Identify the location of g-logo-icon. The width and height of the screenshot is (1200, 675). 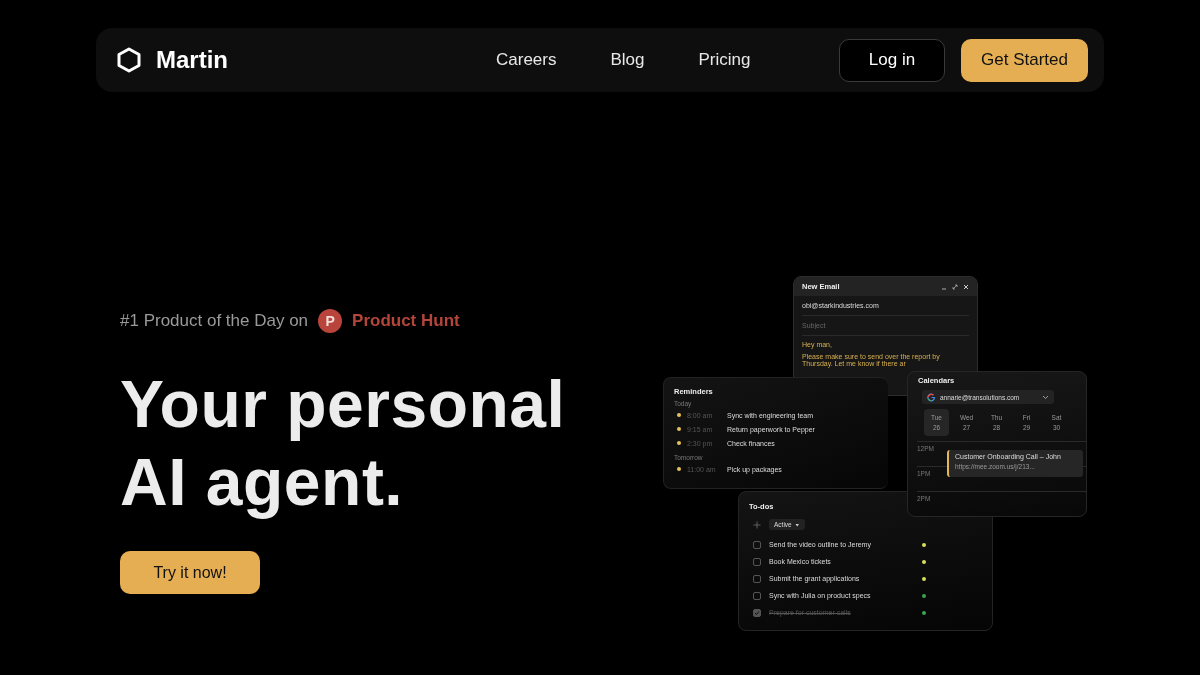
(931, 397).